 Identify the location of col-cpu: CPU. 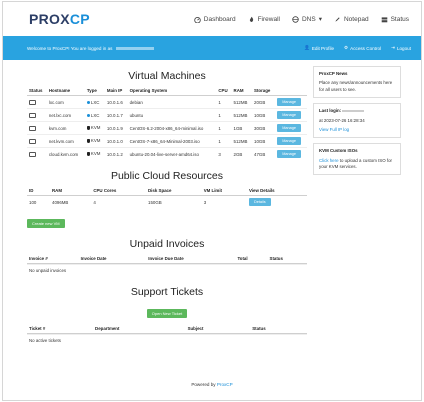
(224, 91).